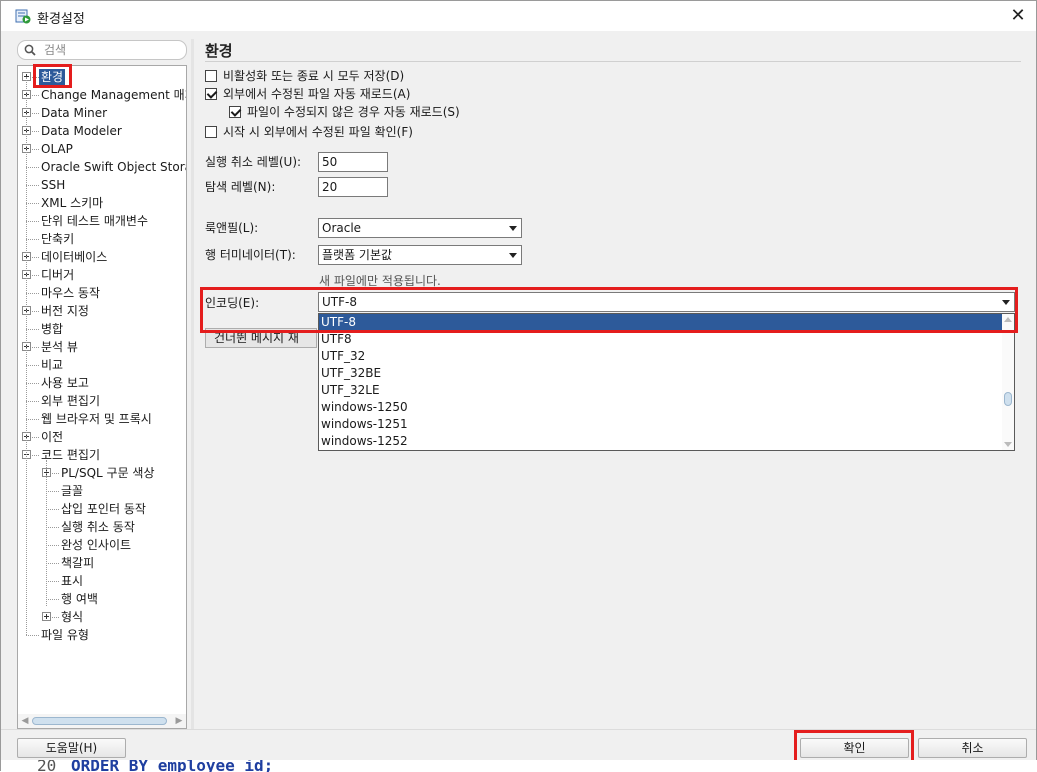  I want to click on tree-item: OLAP, so click(102, 149).